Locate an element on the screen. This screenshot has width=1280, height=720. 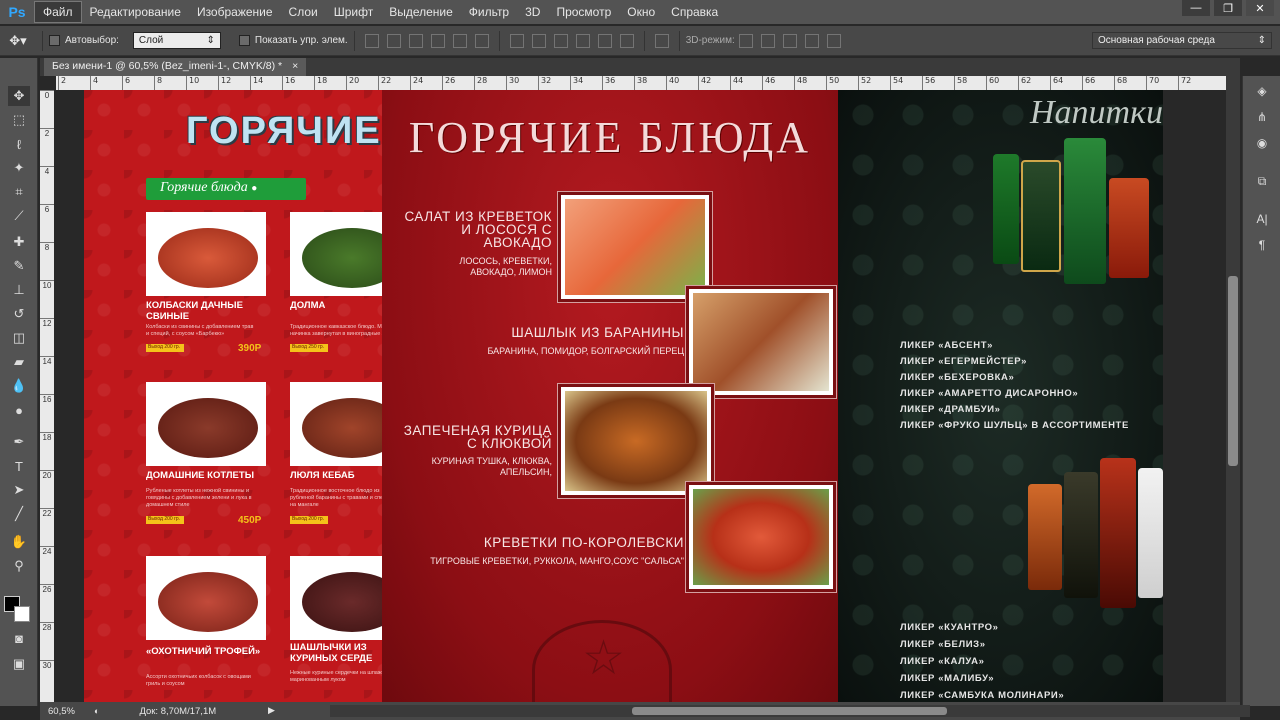
distribute-right-icon is located at coordinates (626, 40).